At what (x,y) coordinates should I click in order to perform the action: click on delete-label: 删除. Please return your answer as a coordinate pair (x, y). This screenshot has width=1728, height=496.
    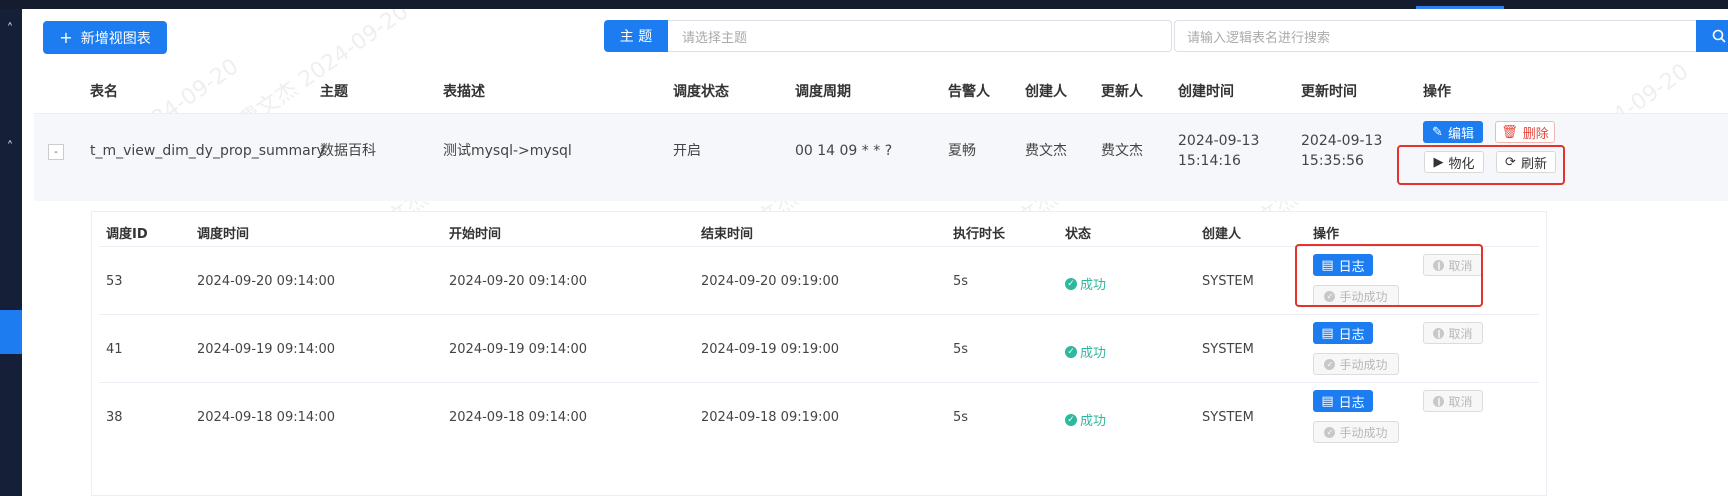
    Looking at the image, I should click on (1535, 134).